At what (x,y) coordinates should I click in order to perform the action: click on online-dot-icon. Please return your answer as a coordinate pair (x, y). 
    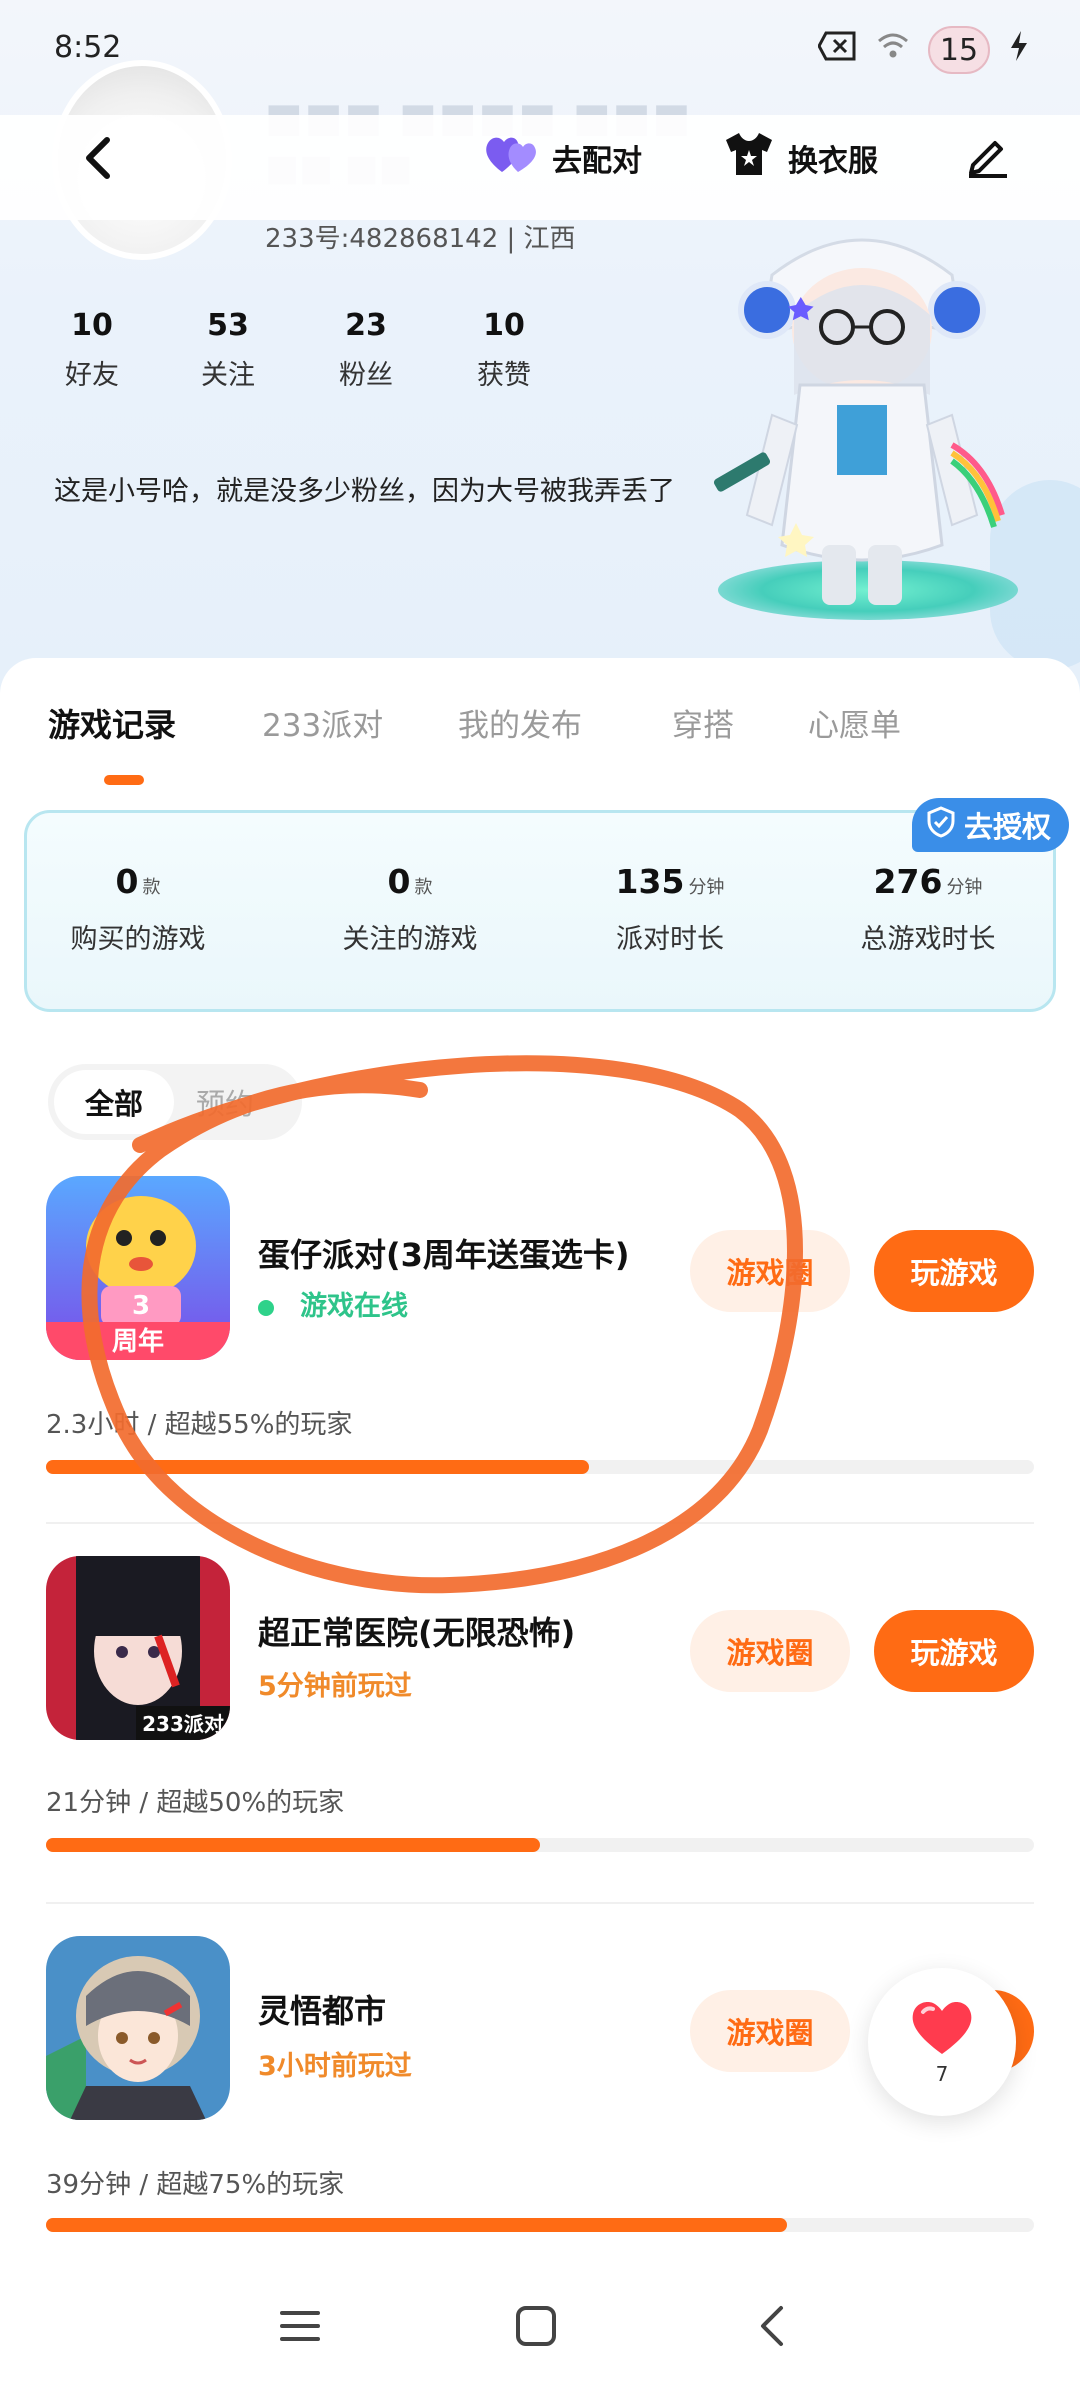
    Looking at the image, I should click on (266, 1307).